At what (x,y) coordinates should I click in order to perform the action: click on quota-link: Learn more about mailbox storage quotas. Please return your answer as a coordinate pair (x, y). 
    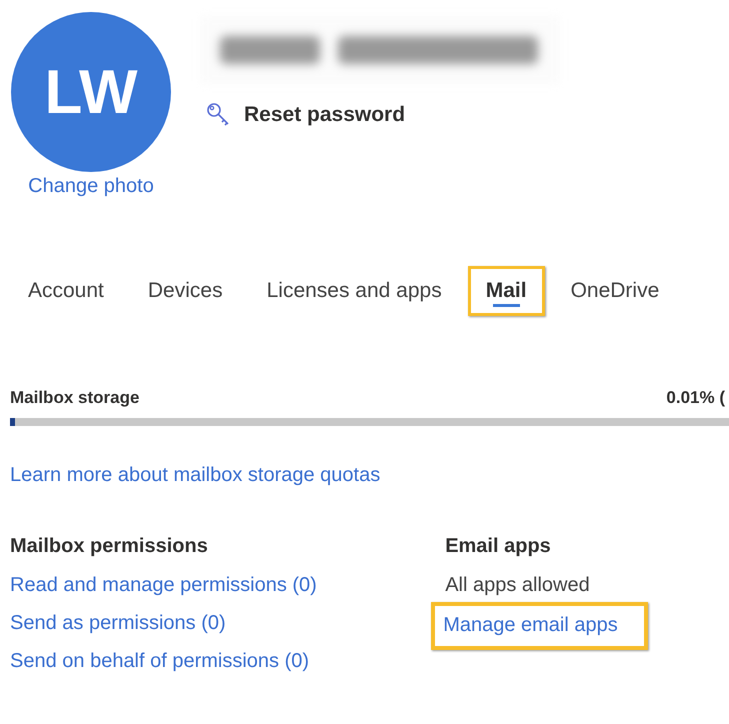
    Looking at the image, I should click on (369, 475).